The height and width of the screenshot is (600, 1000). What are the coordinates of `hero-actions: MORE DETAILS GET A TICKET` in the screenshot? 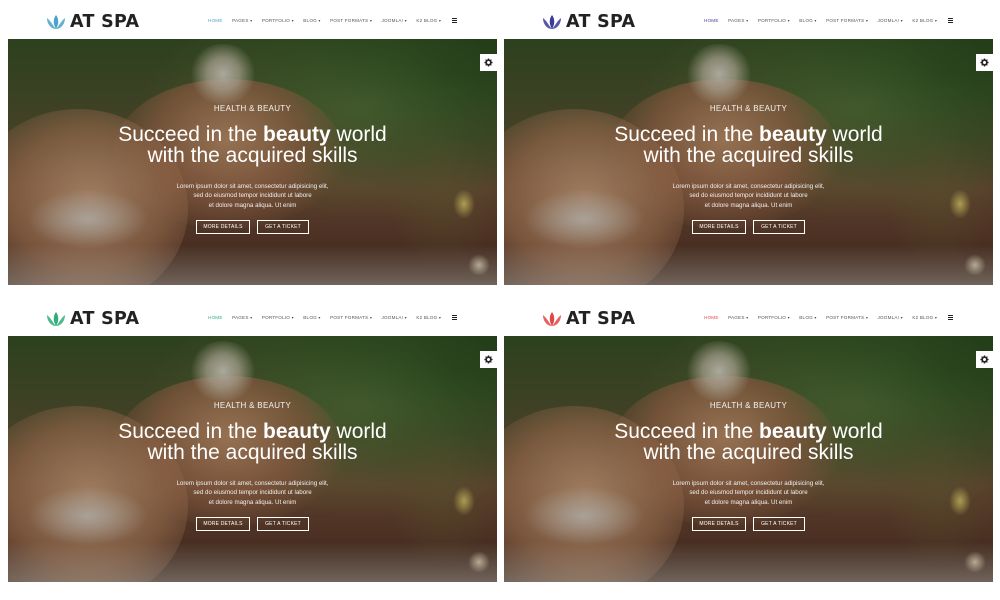 It's located at (748, 524).